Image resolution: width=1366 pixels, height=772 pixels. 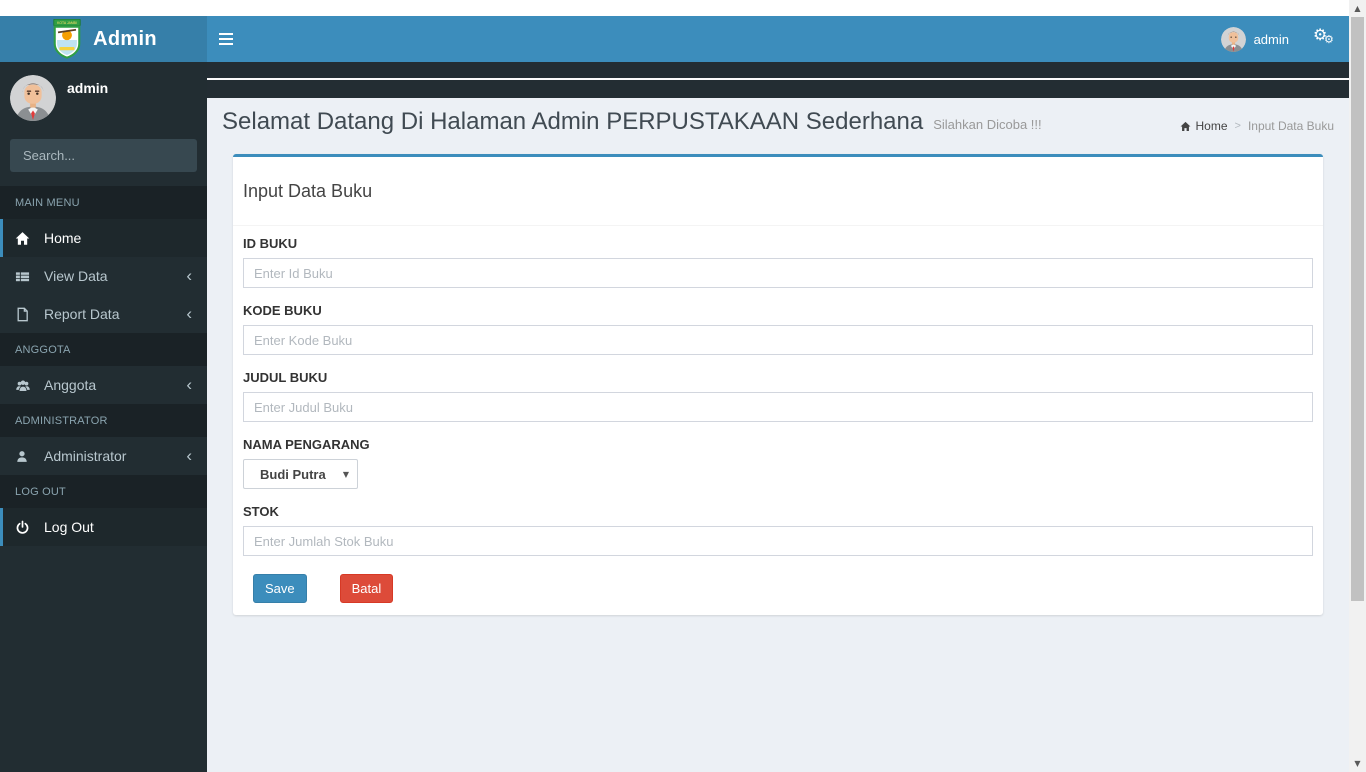 What do you see at coordinates (1329, 39) in the screenshot?
I see `gear-small-icon: ⚙` at bounding box center [1329, 39].